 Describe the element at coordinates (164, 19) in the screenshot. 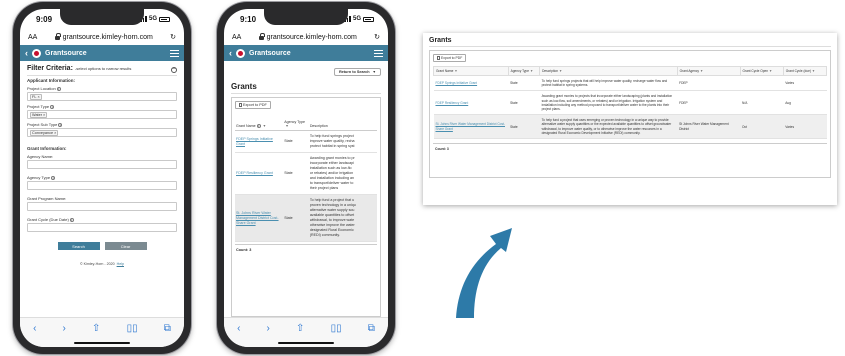

I see `battery-icon` at that location.